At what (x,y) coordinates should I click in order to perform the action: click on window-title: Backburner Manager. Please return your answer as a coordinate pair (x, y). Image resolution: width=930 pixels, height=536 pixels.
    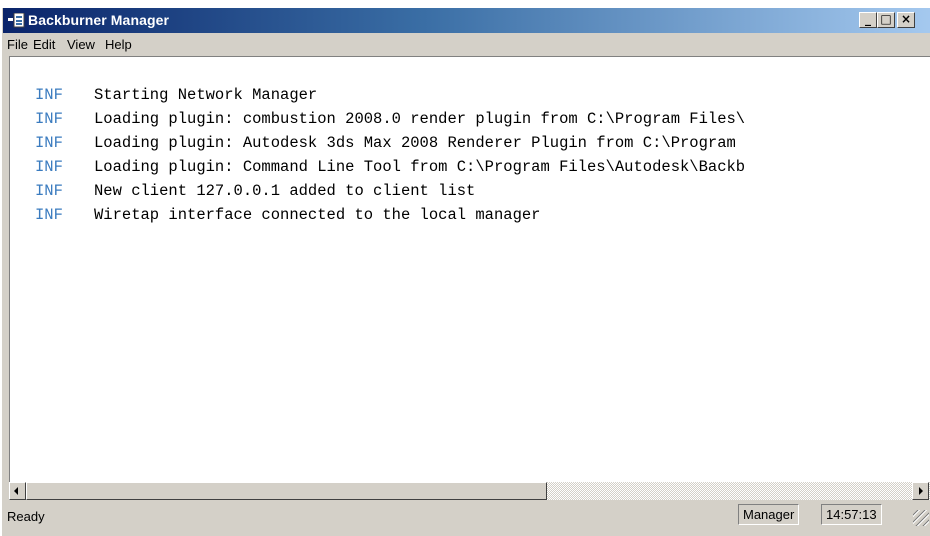
    Looking at the image, I should click on (99, 20).